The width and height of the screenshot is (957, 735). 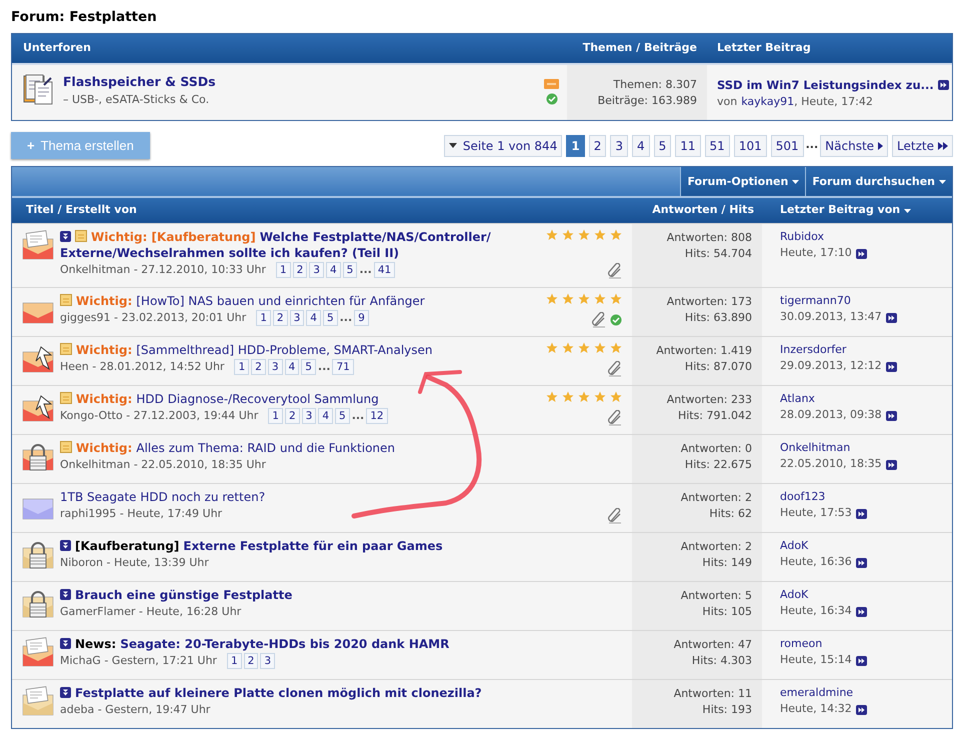 I want to click on page-link: 12, so click(x=377, y=416).